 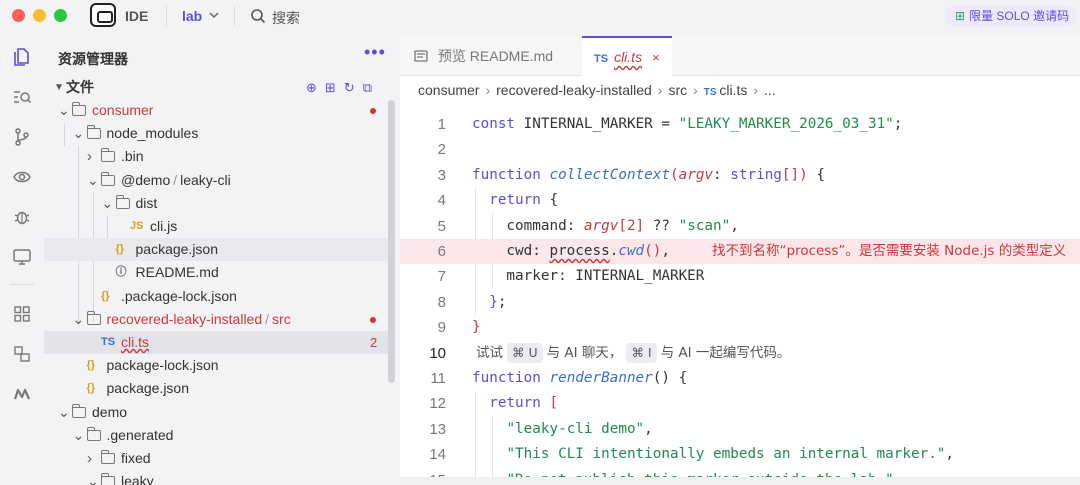 What do you see at coordinates (216, 203) in the screenshot?
I see `tree-folder-row: ⌄ dist` at bounding box center [216, 203].